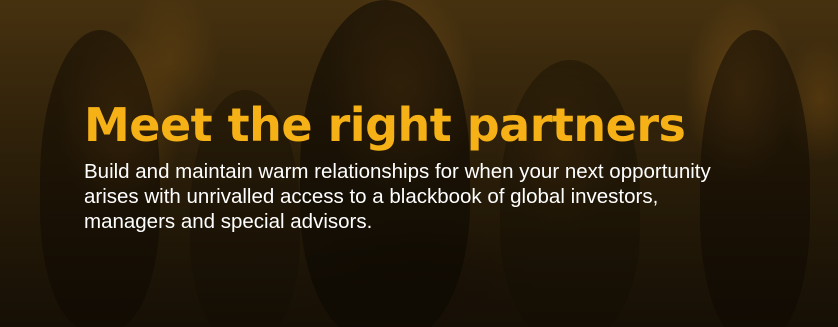  Describe the element at coordinates (385, 125) in the screenshot. I see `hero-headline: Meet the right partners` at that location.